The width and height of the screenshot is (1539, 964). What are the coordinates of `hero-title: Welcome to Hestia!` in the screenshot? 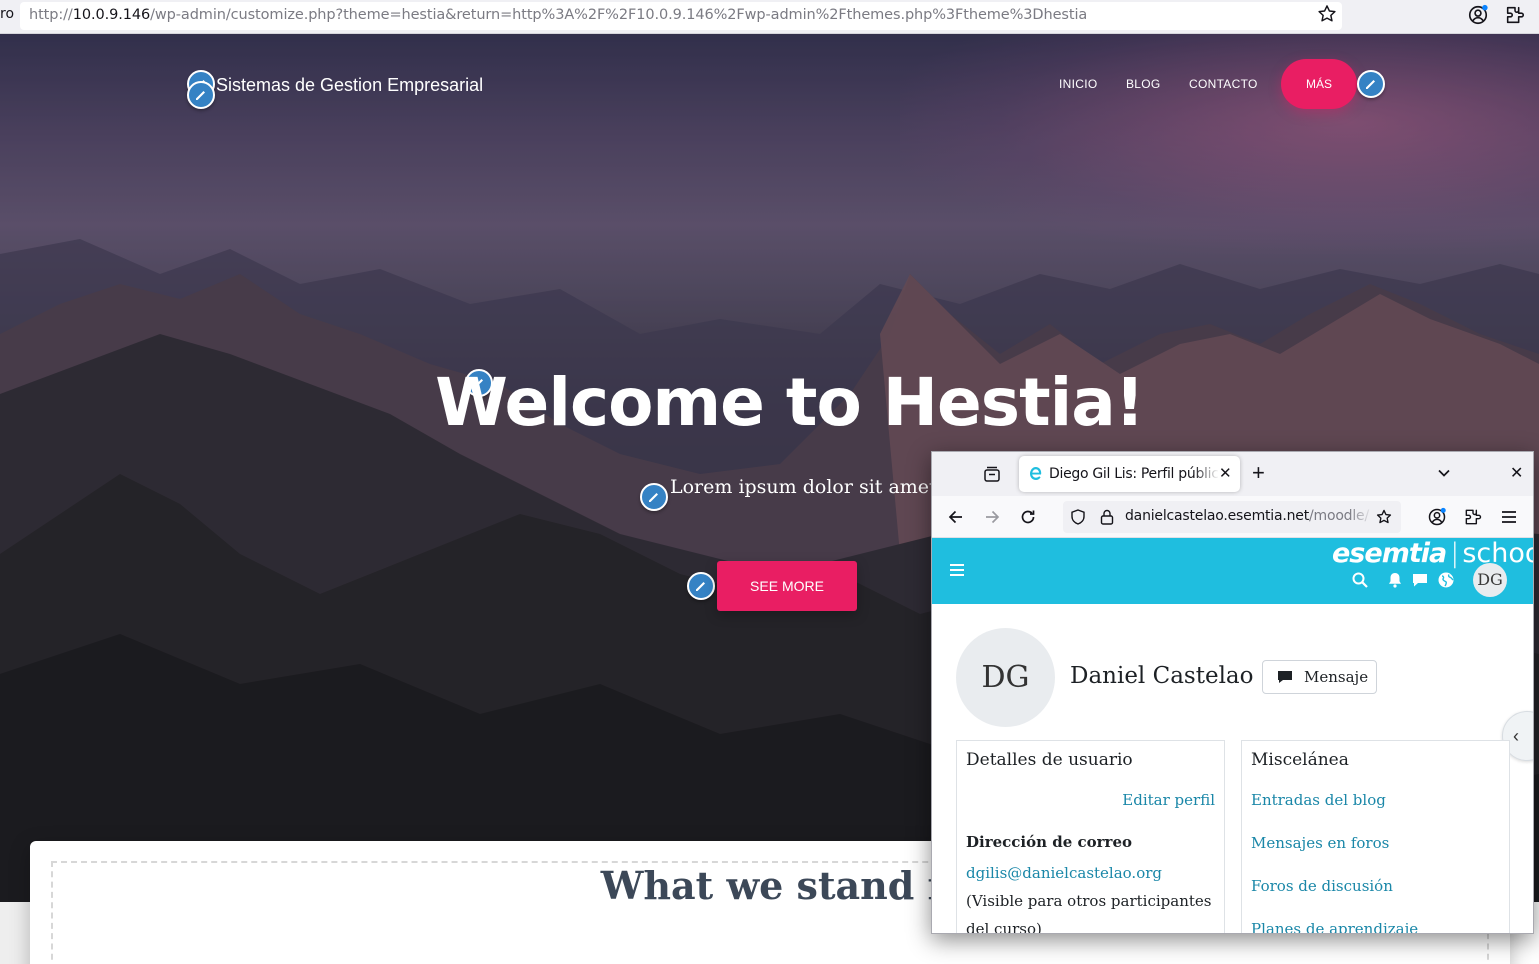 It's located at (790, 402).